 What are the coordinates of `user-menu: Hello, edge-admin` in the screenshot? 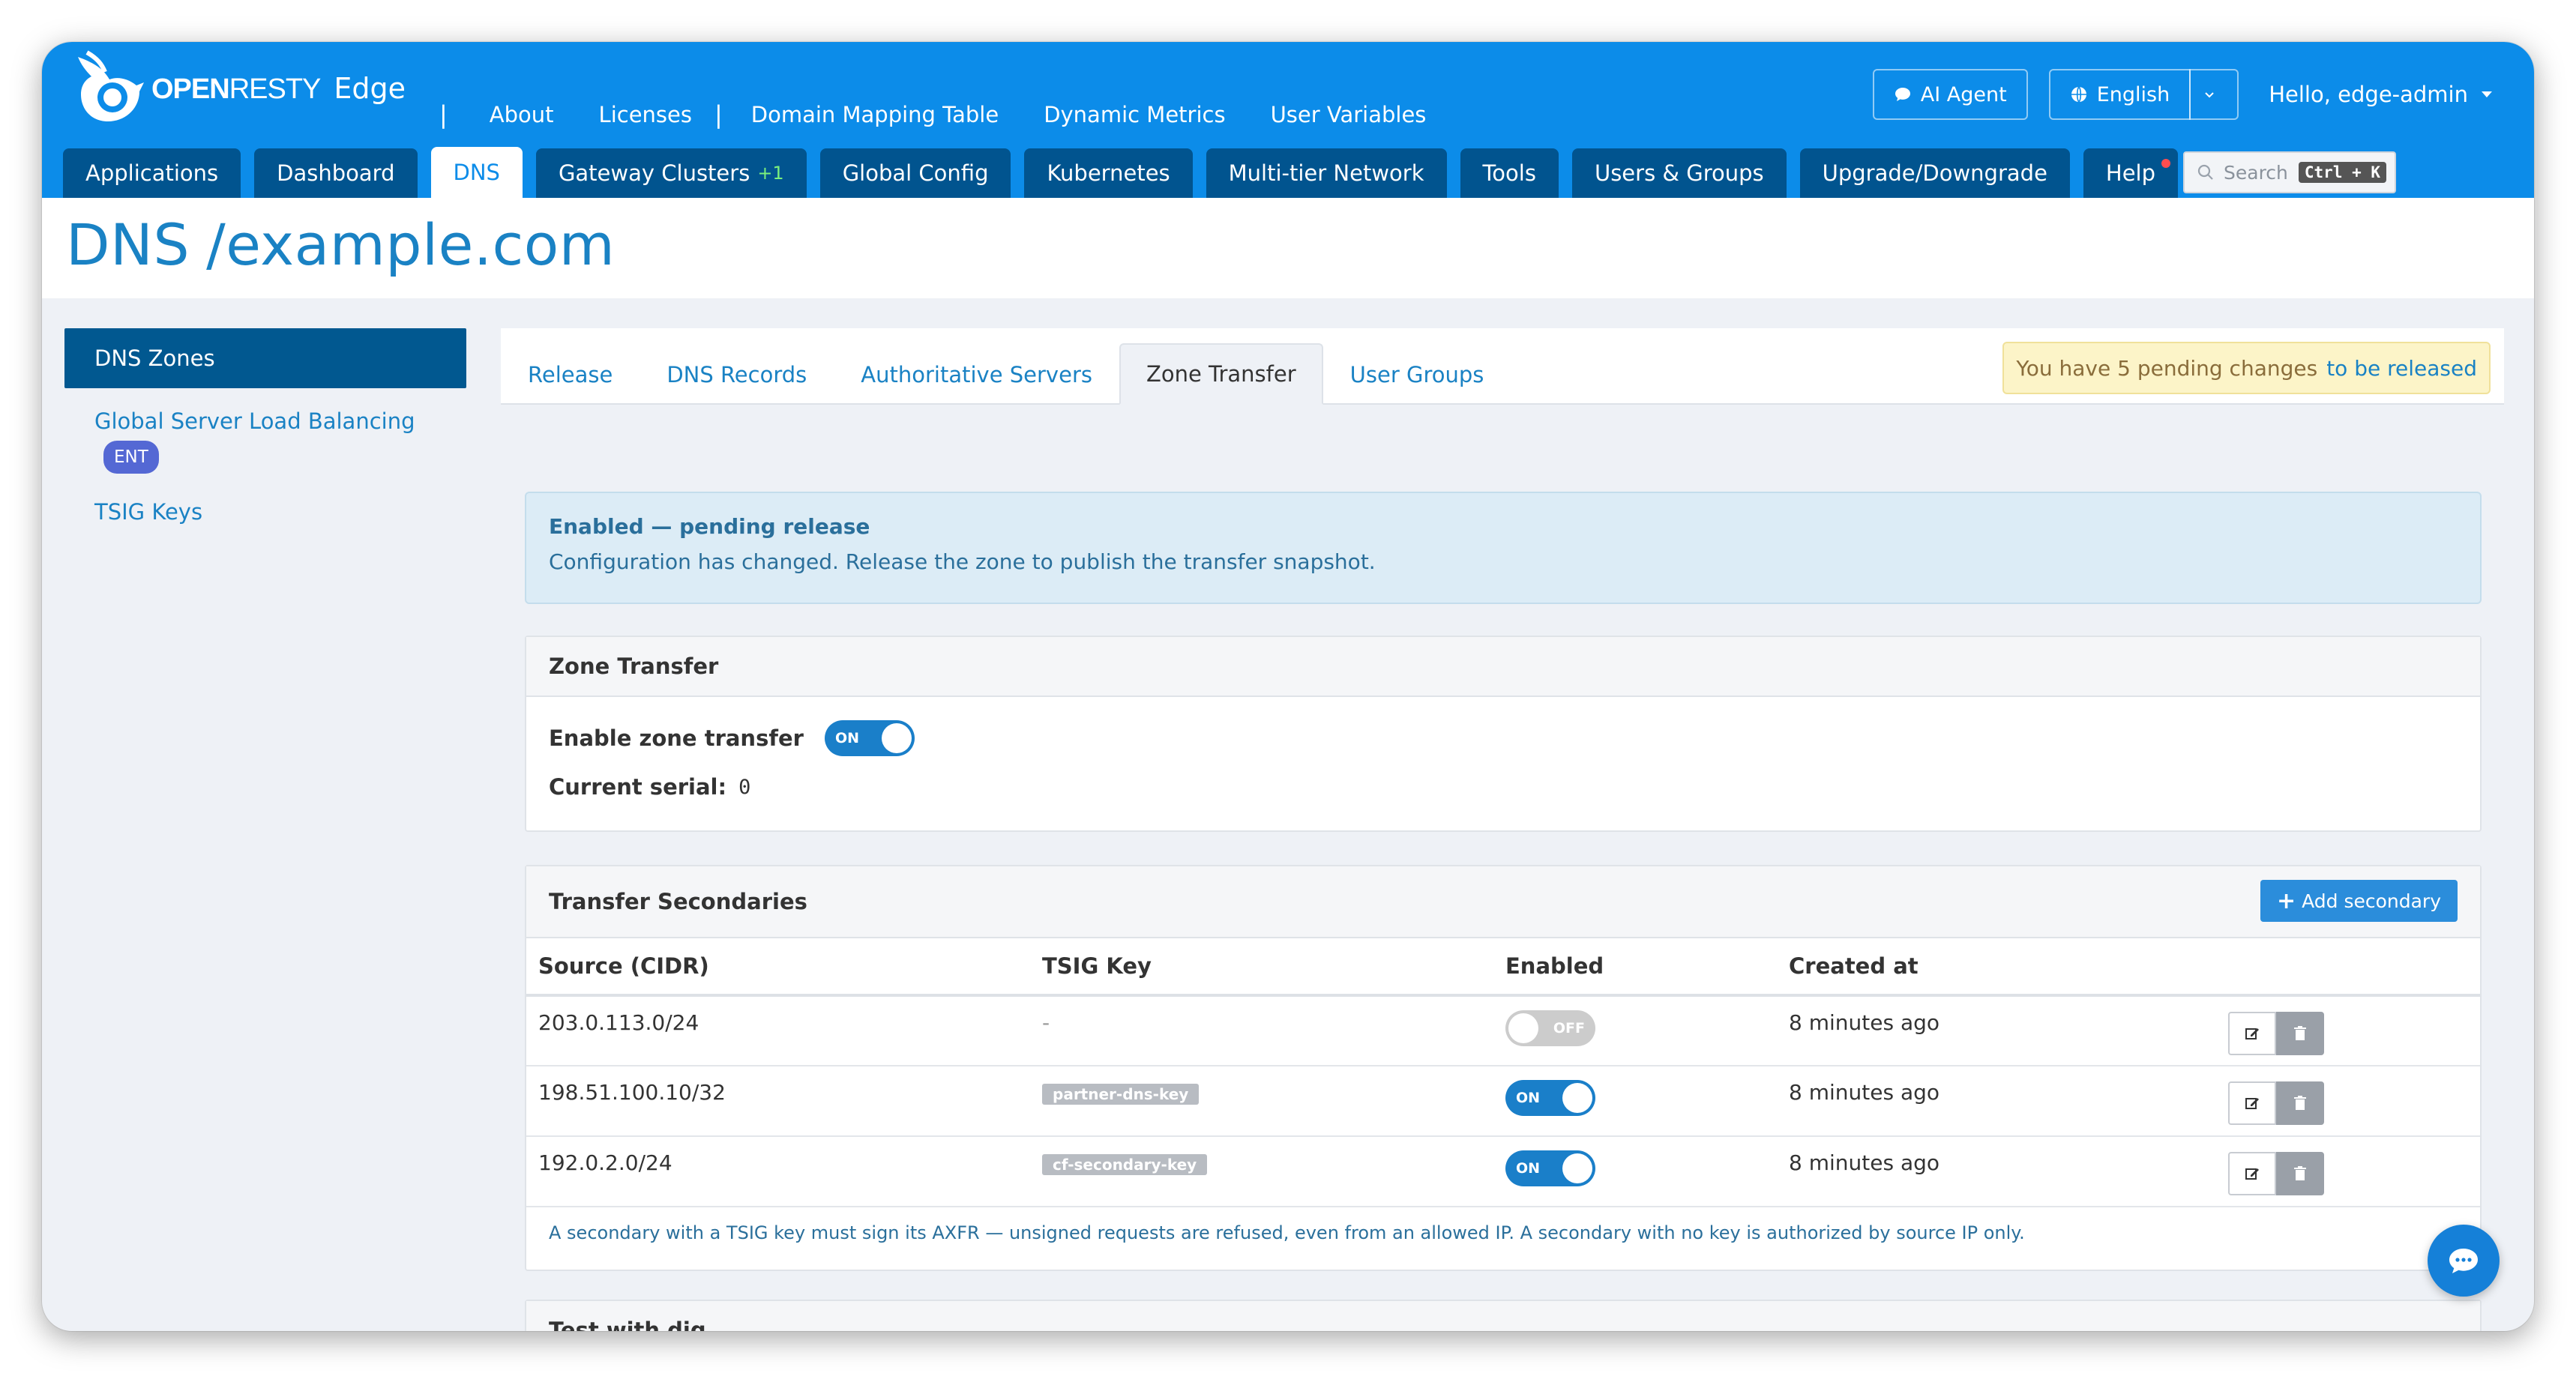 It's located at (2380, 94).